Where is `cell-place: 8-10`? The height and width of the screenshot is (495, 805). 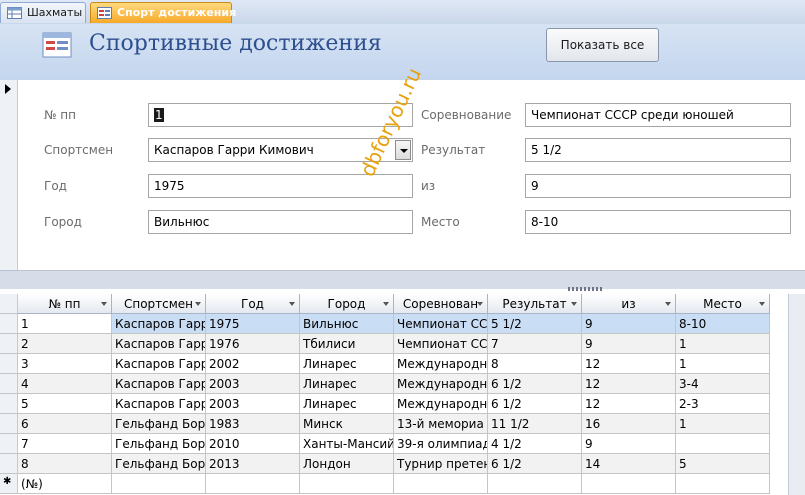 cell-place: 8-10 is located at coordinates (723, 324).